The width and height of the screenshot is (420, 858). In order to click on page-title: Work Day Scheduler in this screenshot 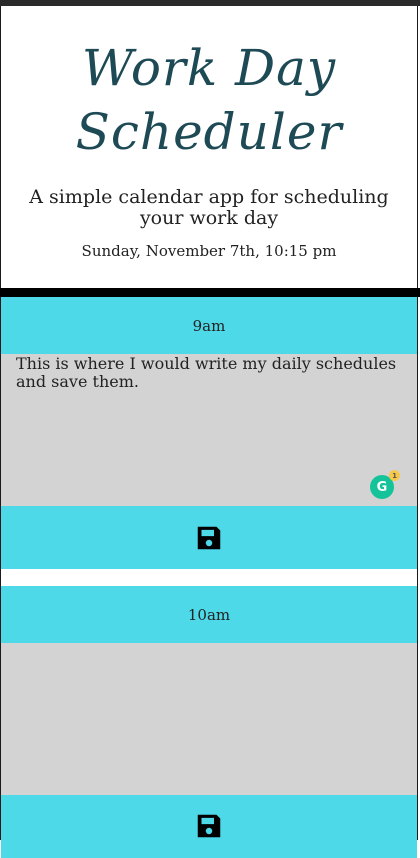, I will do `click(209, 100)`.